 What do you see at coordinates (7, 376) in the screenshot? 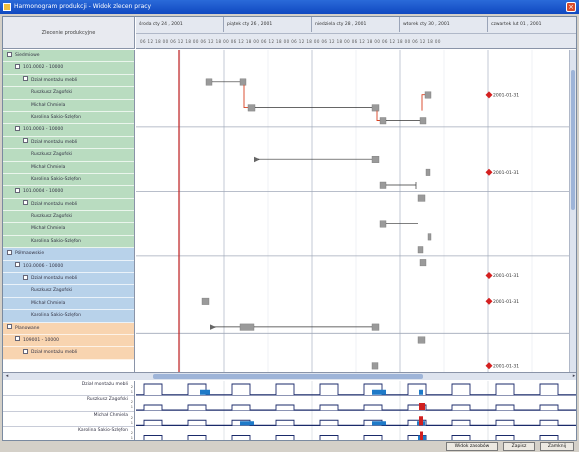
I see `scroll-left-icon: ◂` at bounding box center [7, 376].